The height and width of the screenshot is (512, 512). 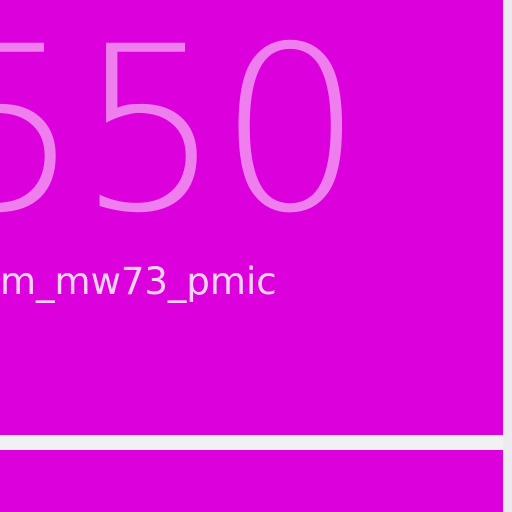 What do you see at coordinates (251, 481) in the screenshot?
I see `sensor-tile-next` at bounding box center [251, 481].